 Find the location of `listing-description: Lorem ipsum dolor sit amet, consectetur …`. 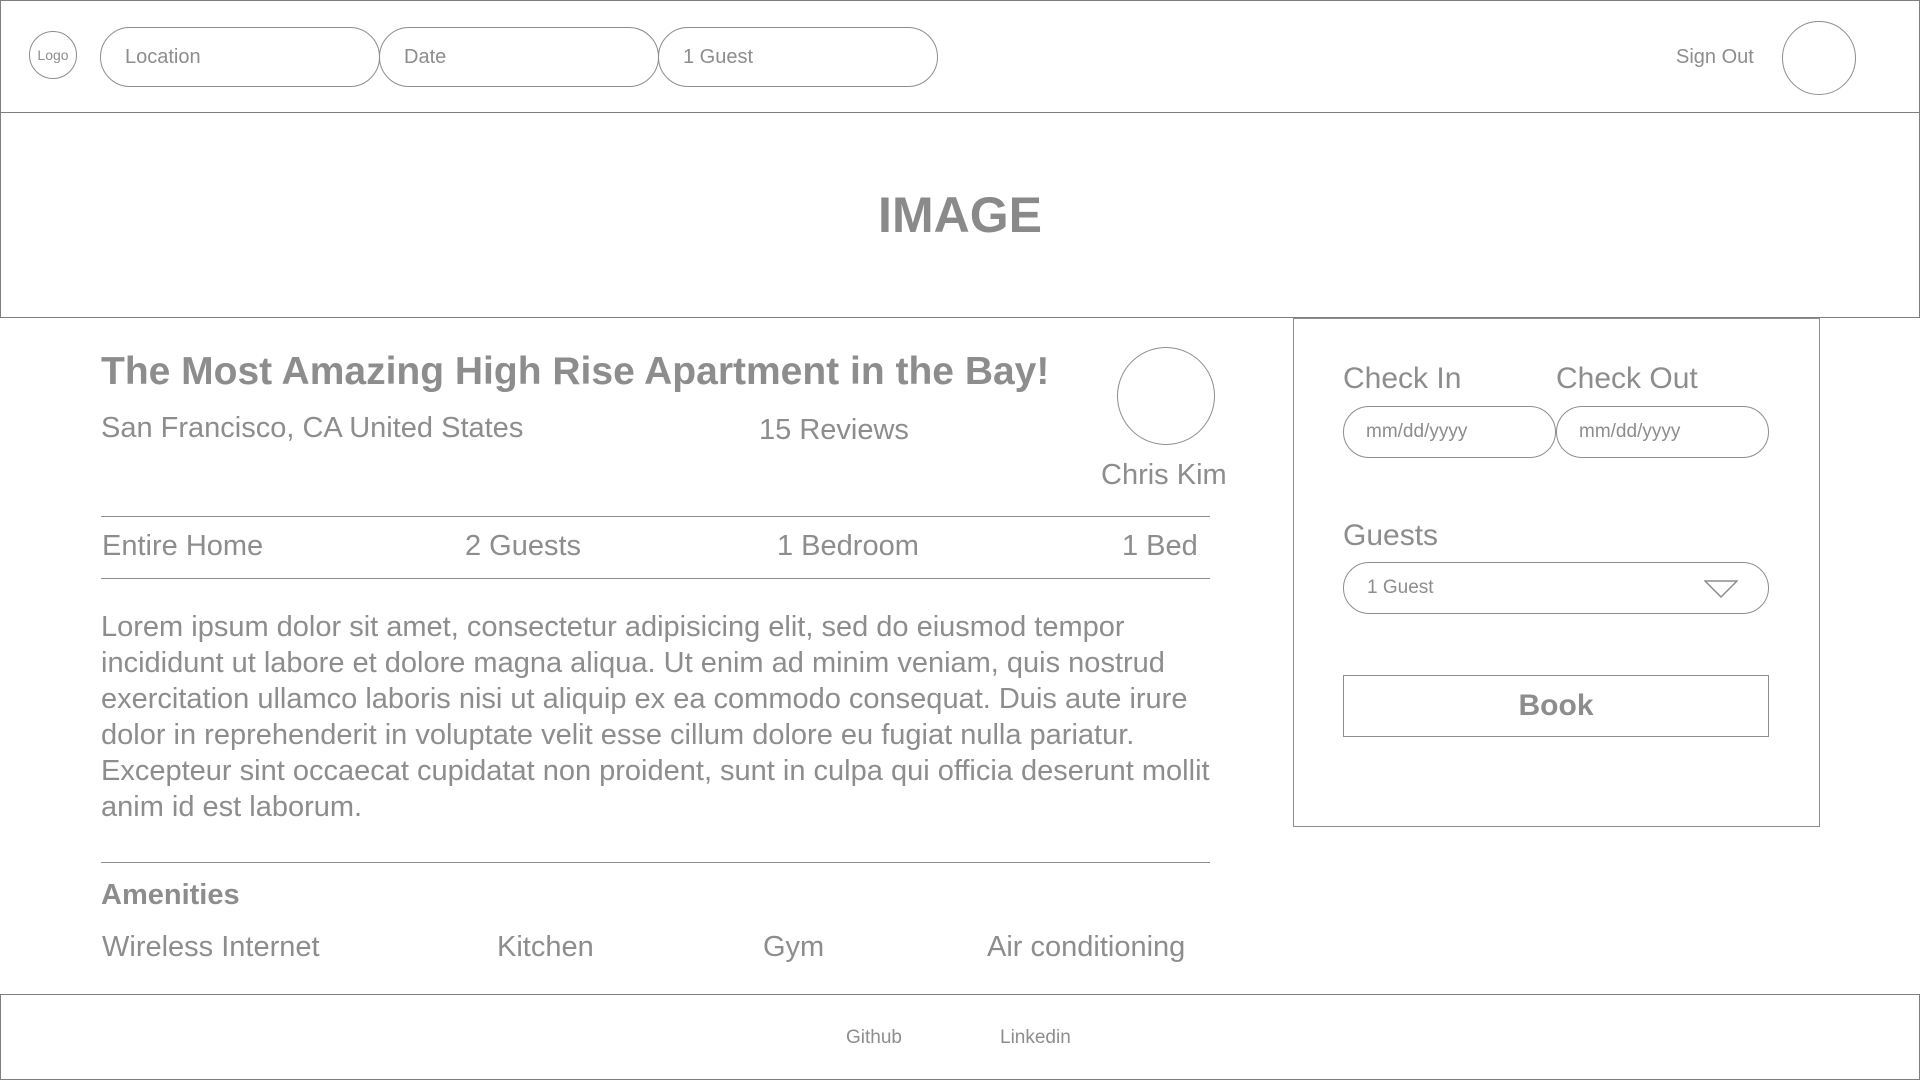

listing-description: Lorem ipsum dolor sit amet, consectetur … is located at coordinates (655, 717).